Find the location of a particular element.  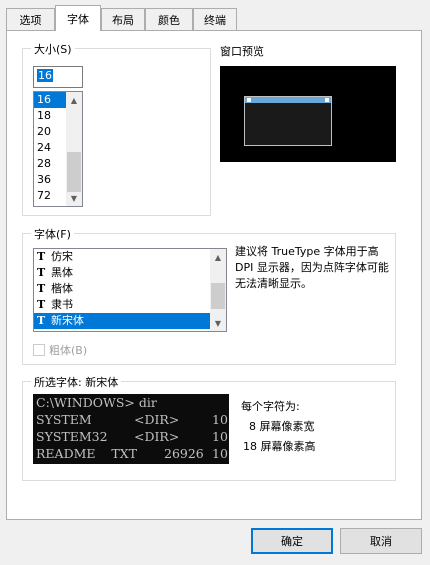

ok-button: 确定 is located at coordinates (292, 541).